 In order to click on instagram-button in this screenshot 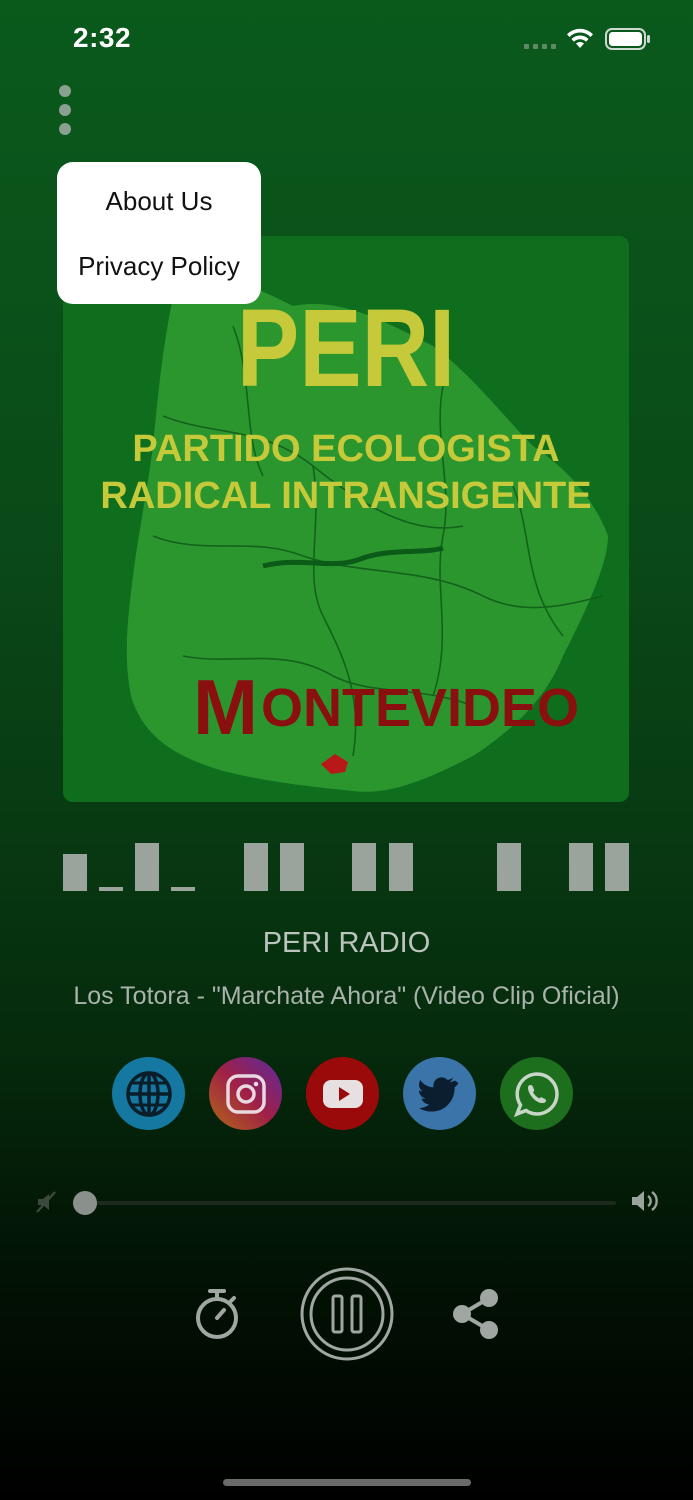, I will do `click(245, 1093)`.